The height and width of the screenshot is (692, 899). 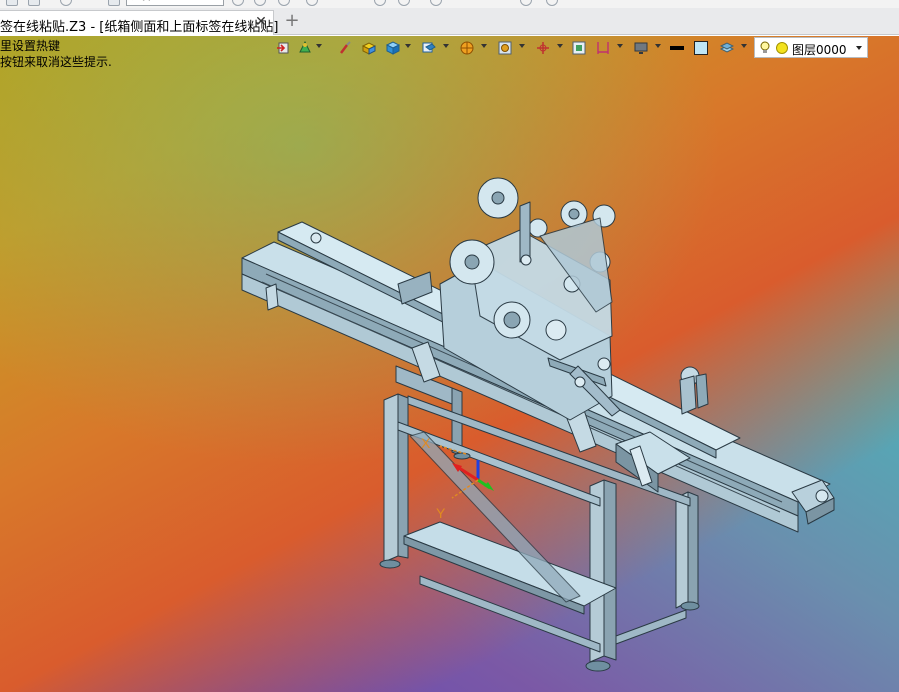 I want to click on new-tab-button: +, so click(x=292, y=21).